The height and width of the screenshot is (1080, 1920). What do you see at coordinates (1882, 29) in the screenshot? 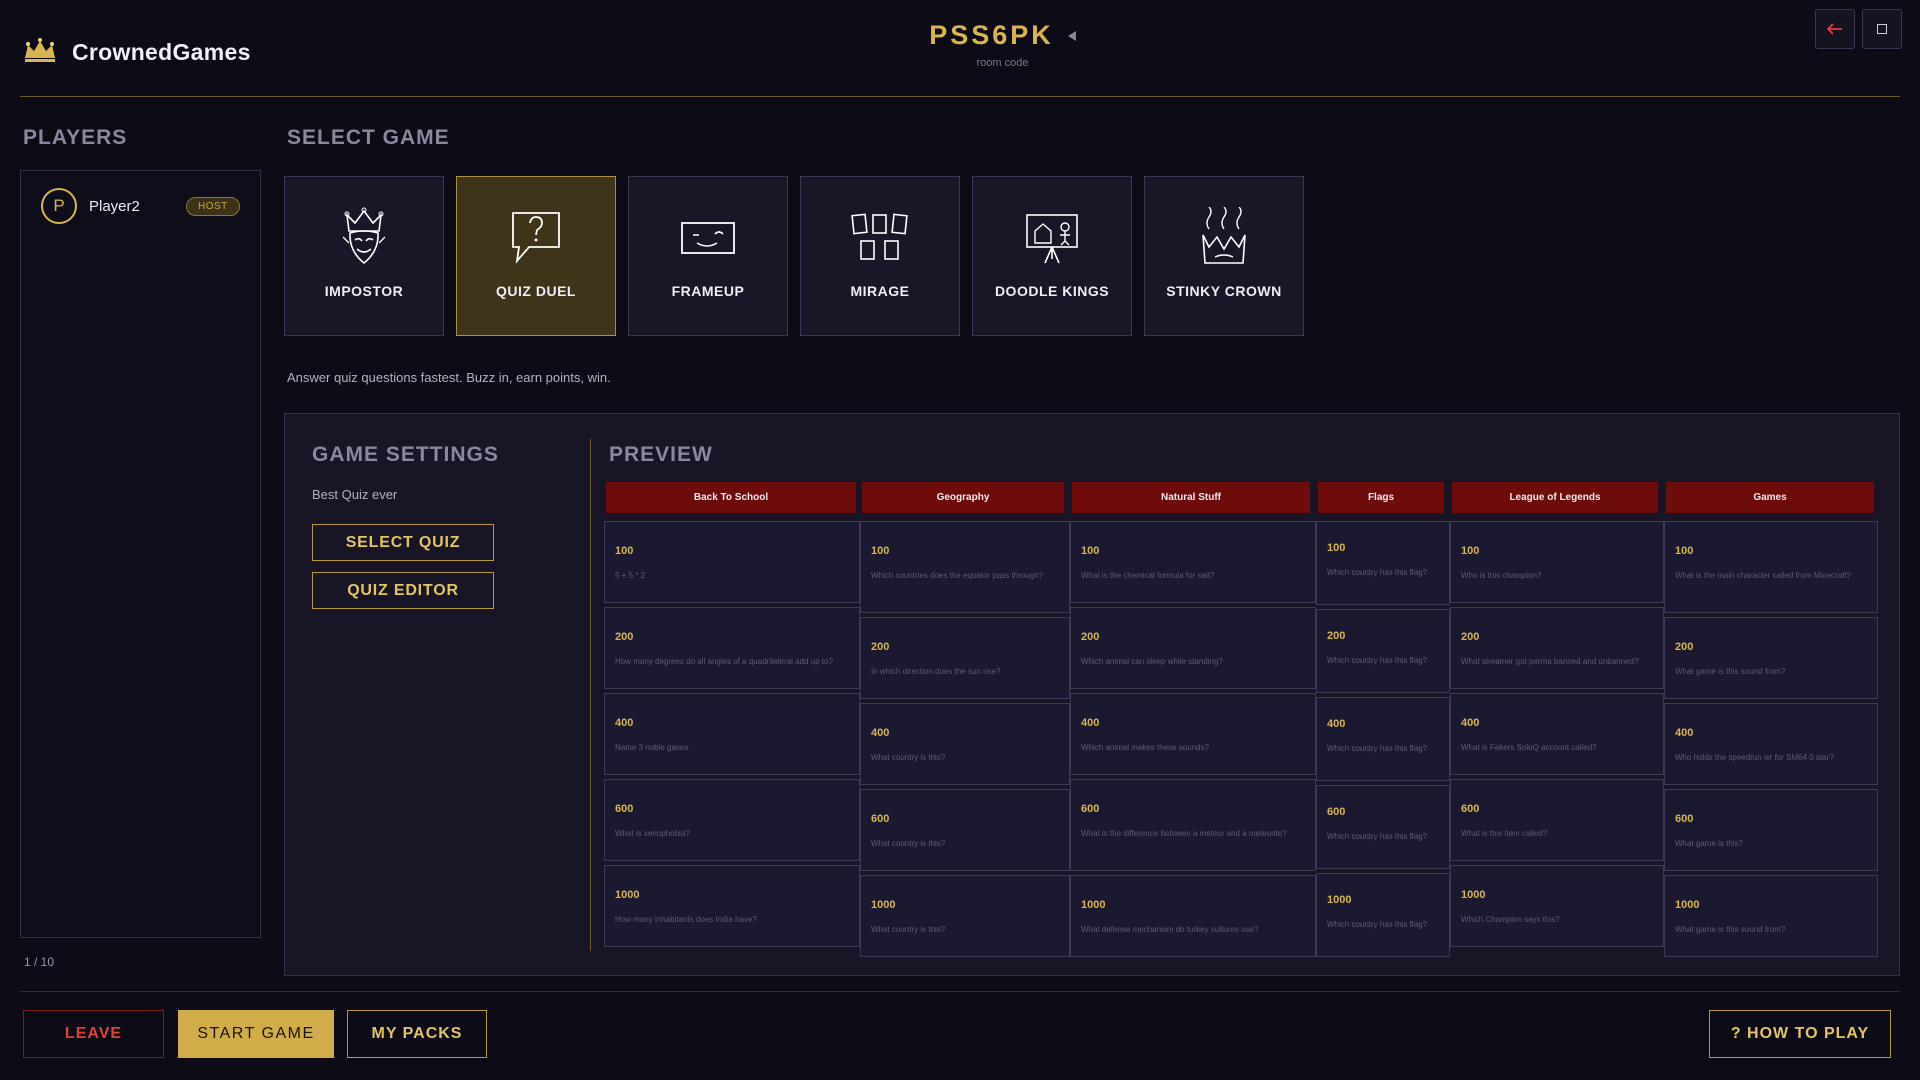
I see `fullscreen-button` at bounding box center [1882, 29].